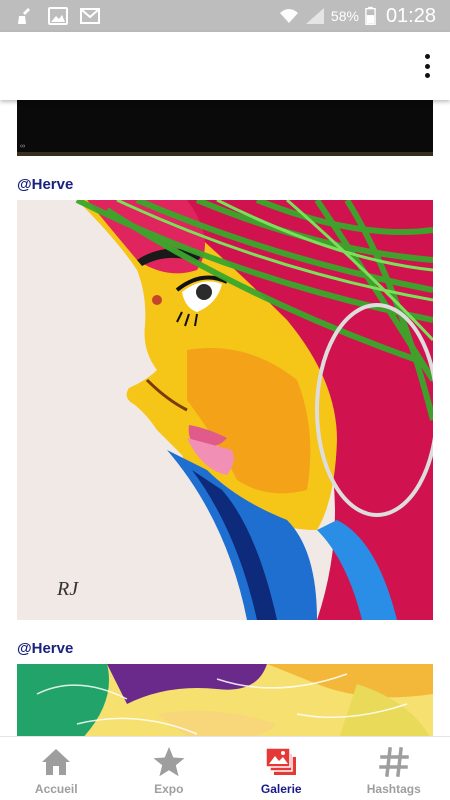 The height and width of the screenshot is (800, 450). Describe the element at coordinates (24, 16) in the screenshot. I see `broom-icon` at that location.